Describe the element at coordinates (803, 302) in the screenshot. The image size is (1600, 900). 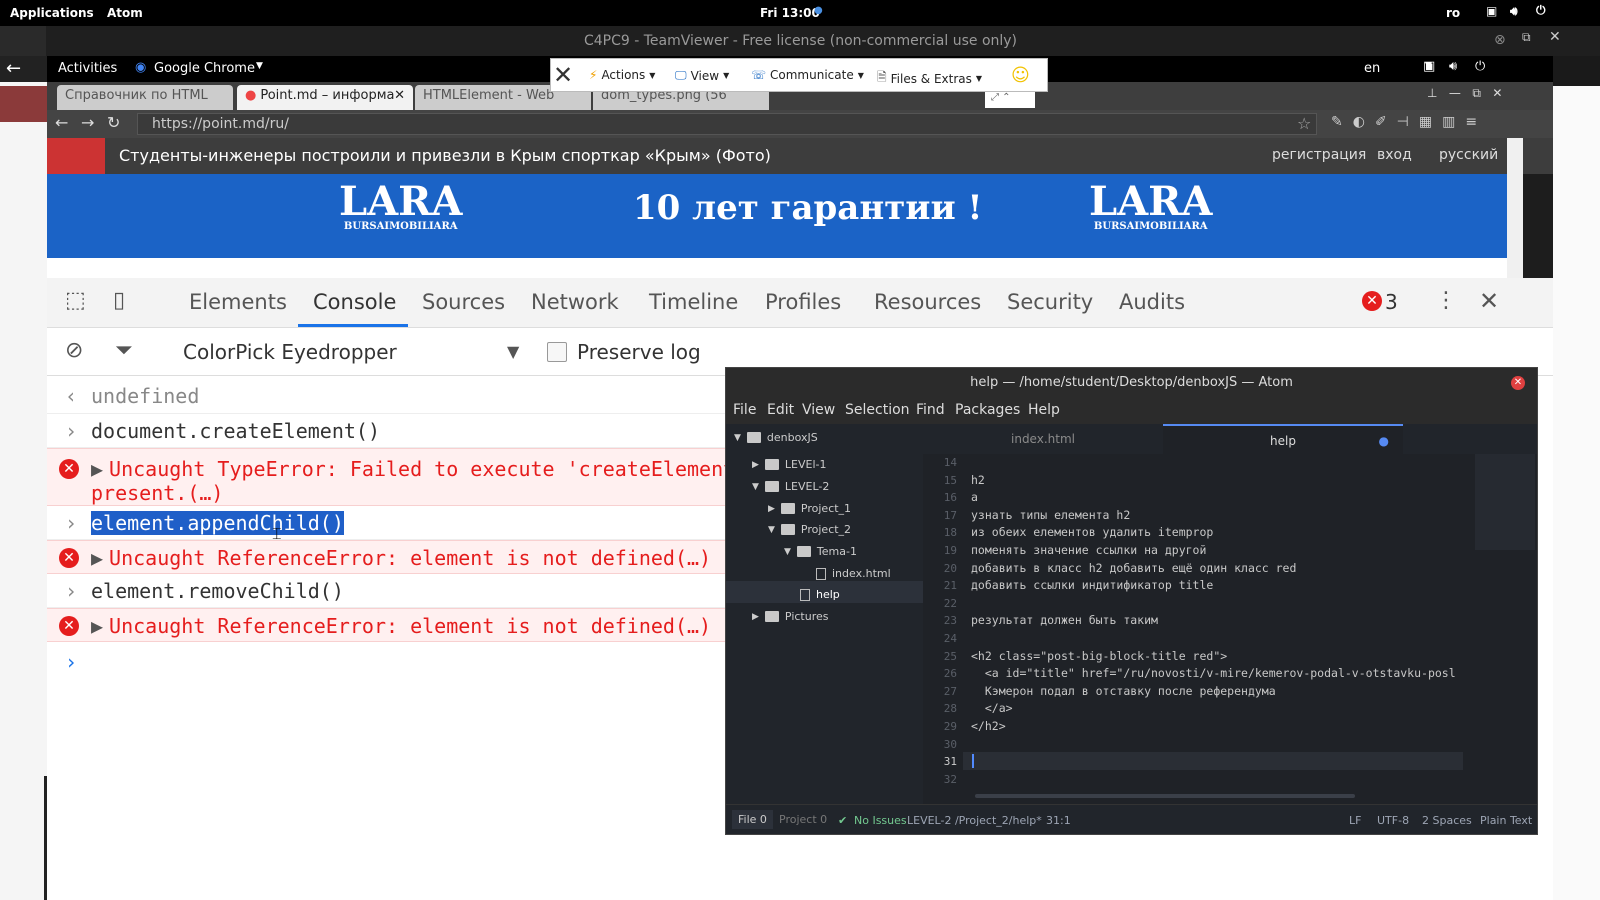
I see `tab-profiles: Profiles` at that location.